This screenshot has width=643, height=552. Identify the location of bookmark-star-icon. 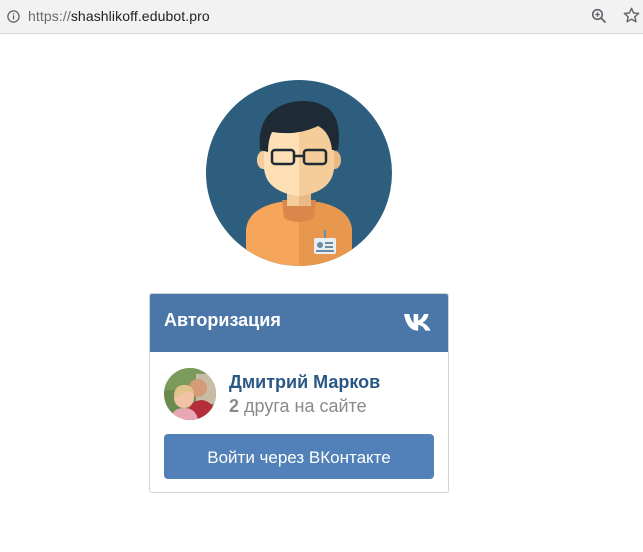
(631, 15).